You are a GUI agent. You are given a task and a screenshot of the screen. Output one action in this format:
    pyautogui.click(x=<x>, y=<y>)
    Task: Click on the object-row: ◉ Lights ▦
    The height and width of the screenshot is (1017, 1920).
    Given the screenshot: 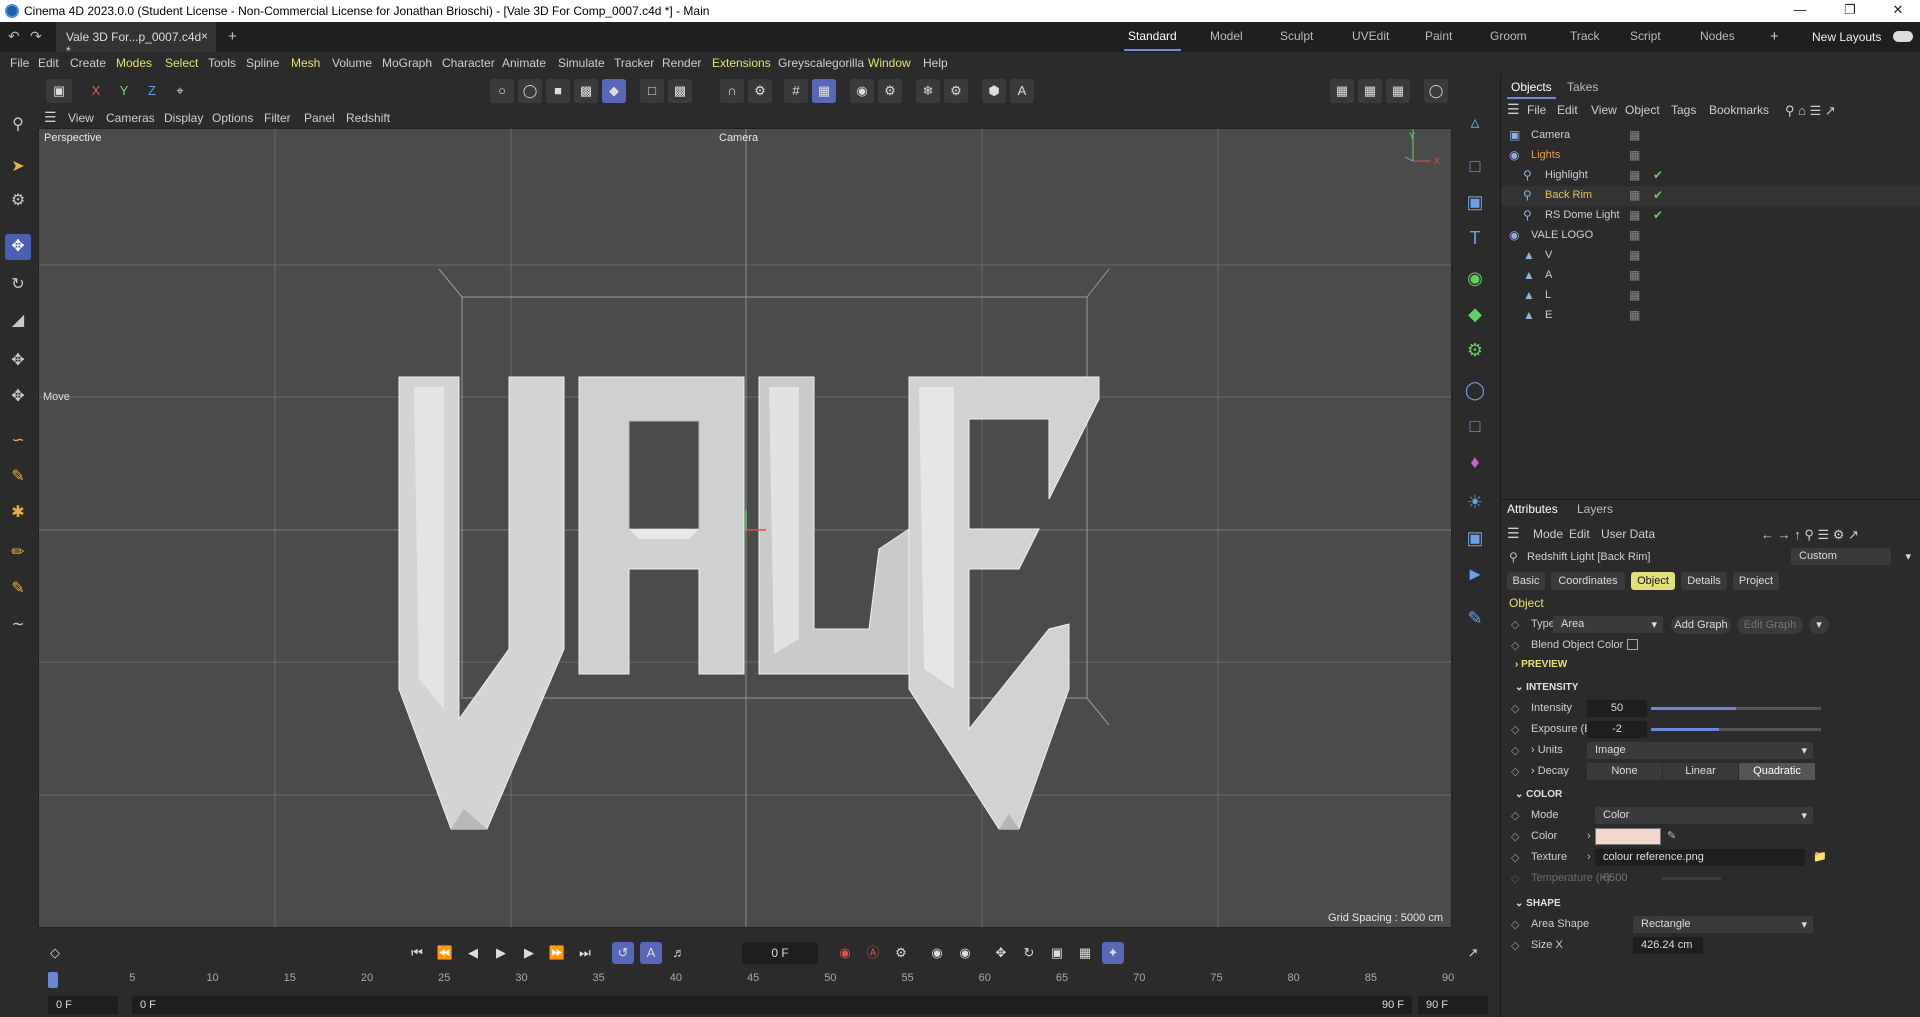 What is the action you would take?
    pyautogui.click(x=1710, y=156)
    